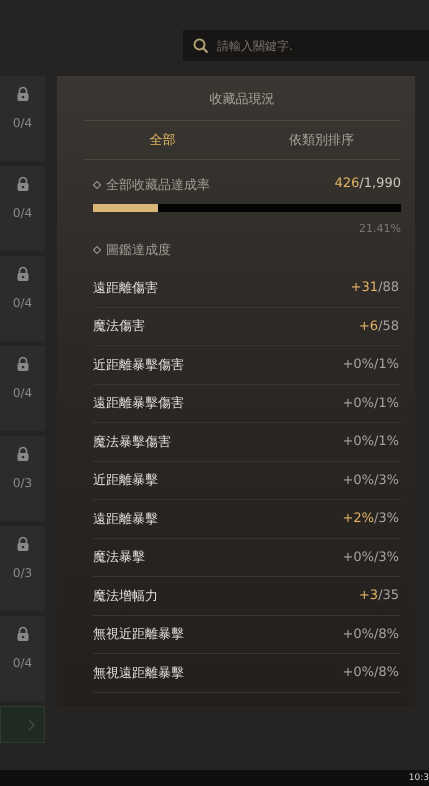  I want to click on stat-name: 魔法傷害, so click(119, 327).